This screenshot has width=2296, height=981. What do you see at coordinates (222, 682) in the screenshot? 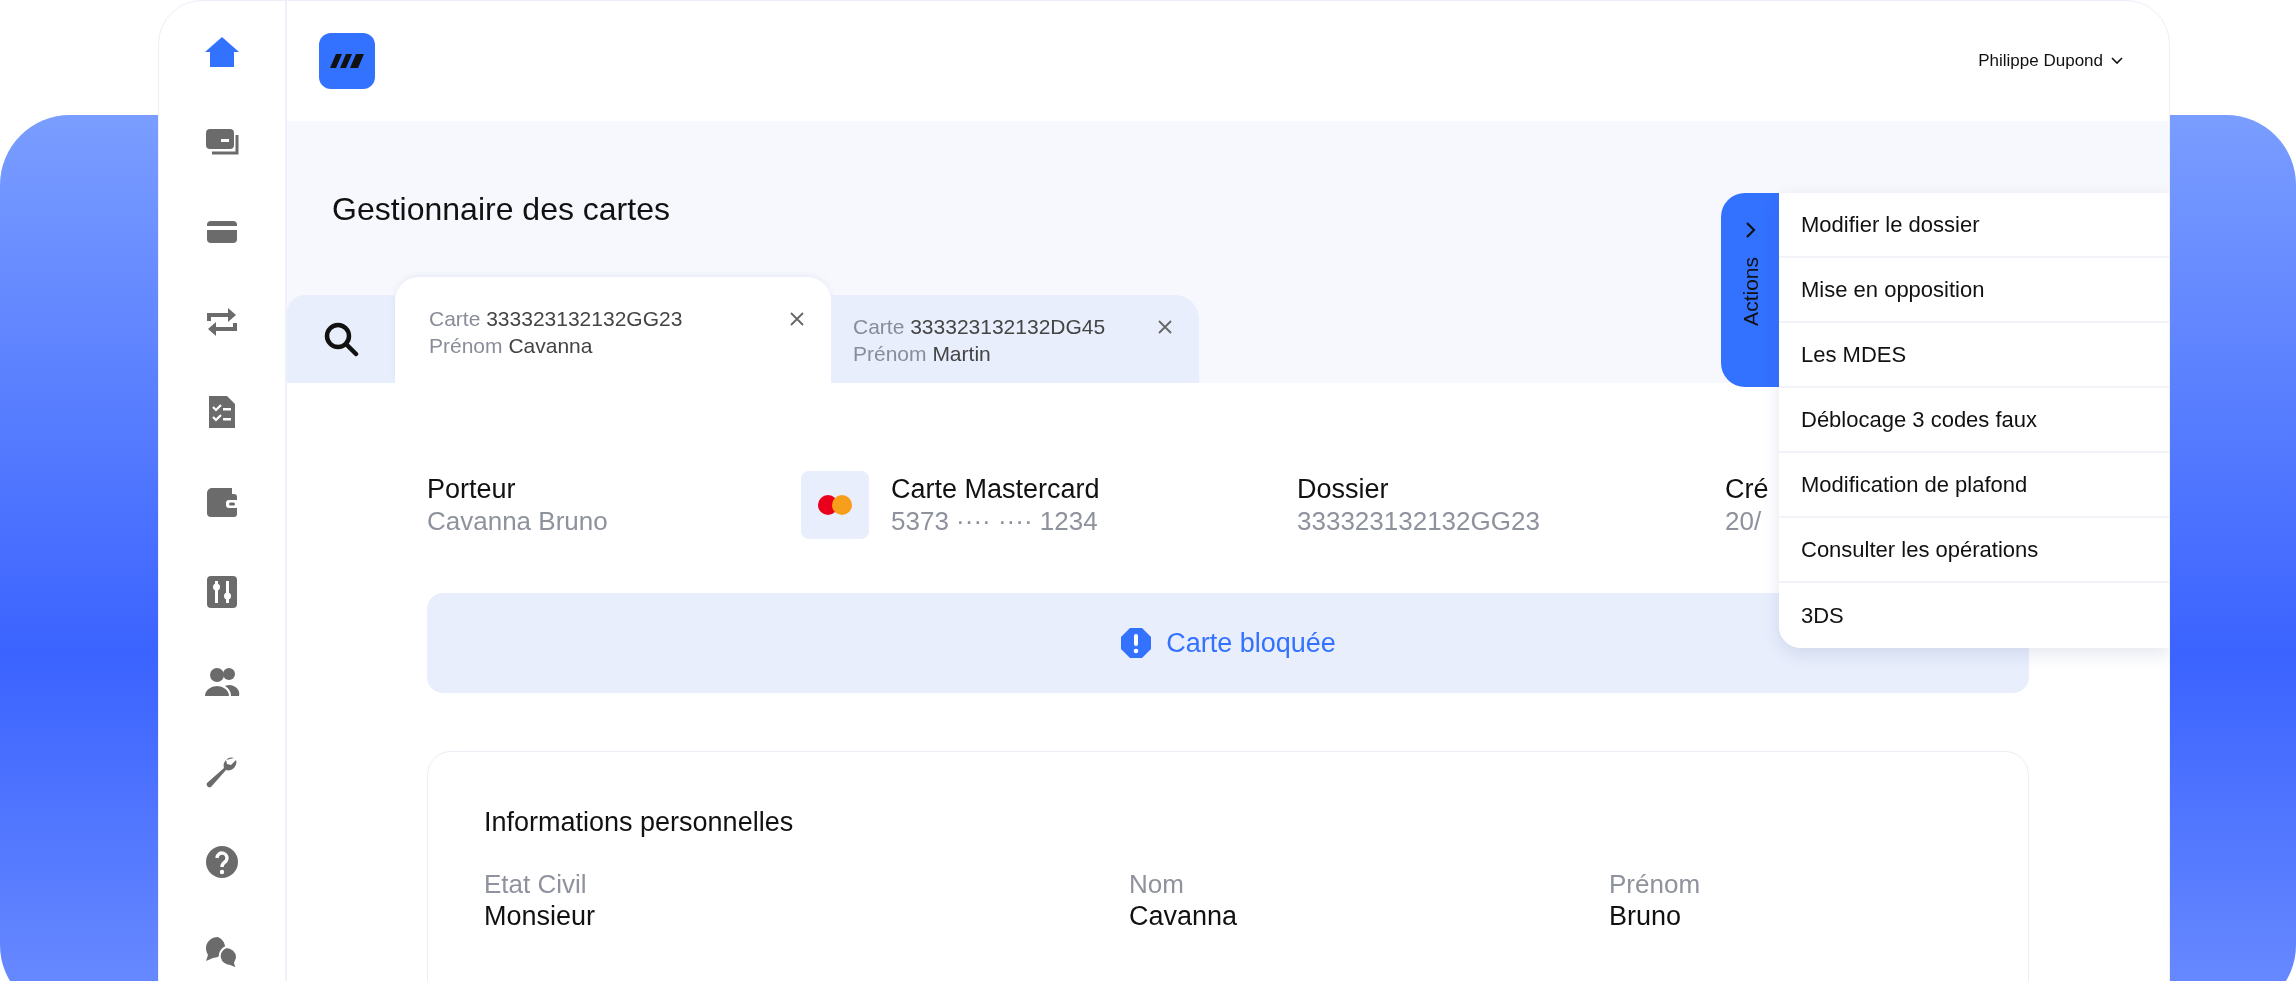
I see `users-icon` at bounding box center [222, 682].